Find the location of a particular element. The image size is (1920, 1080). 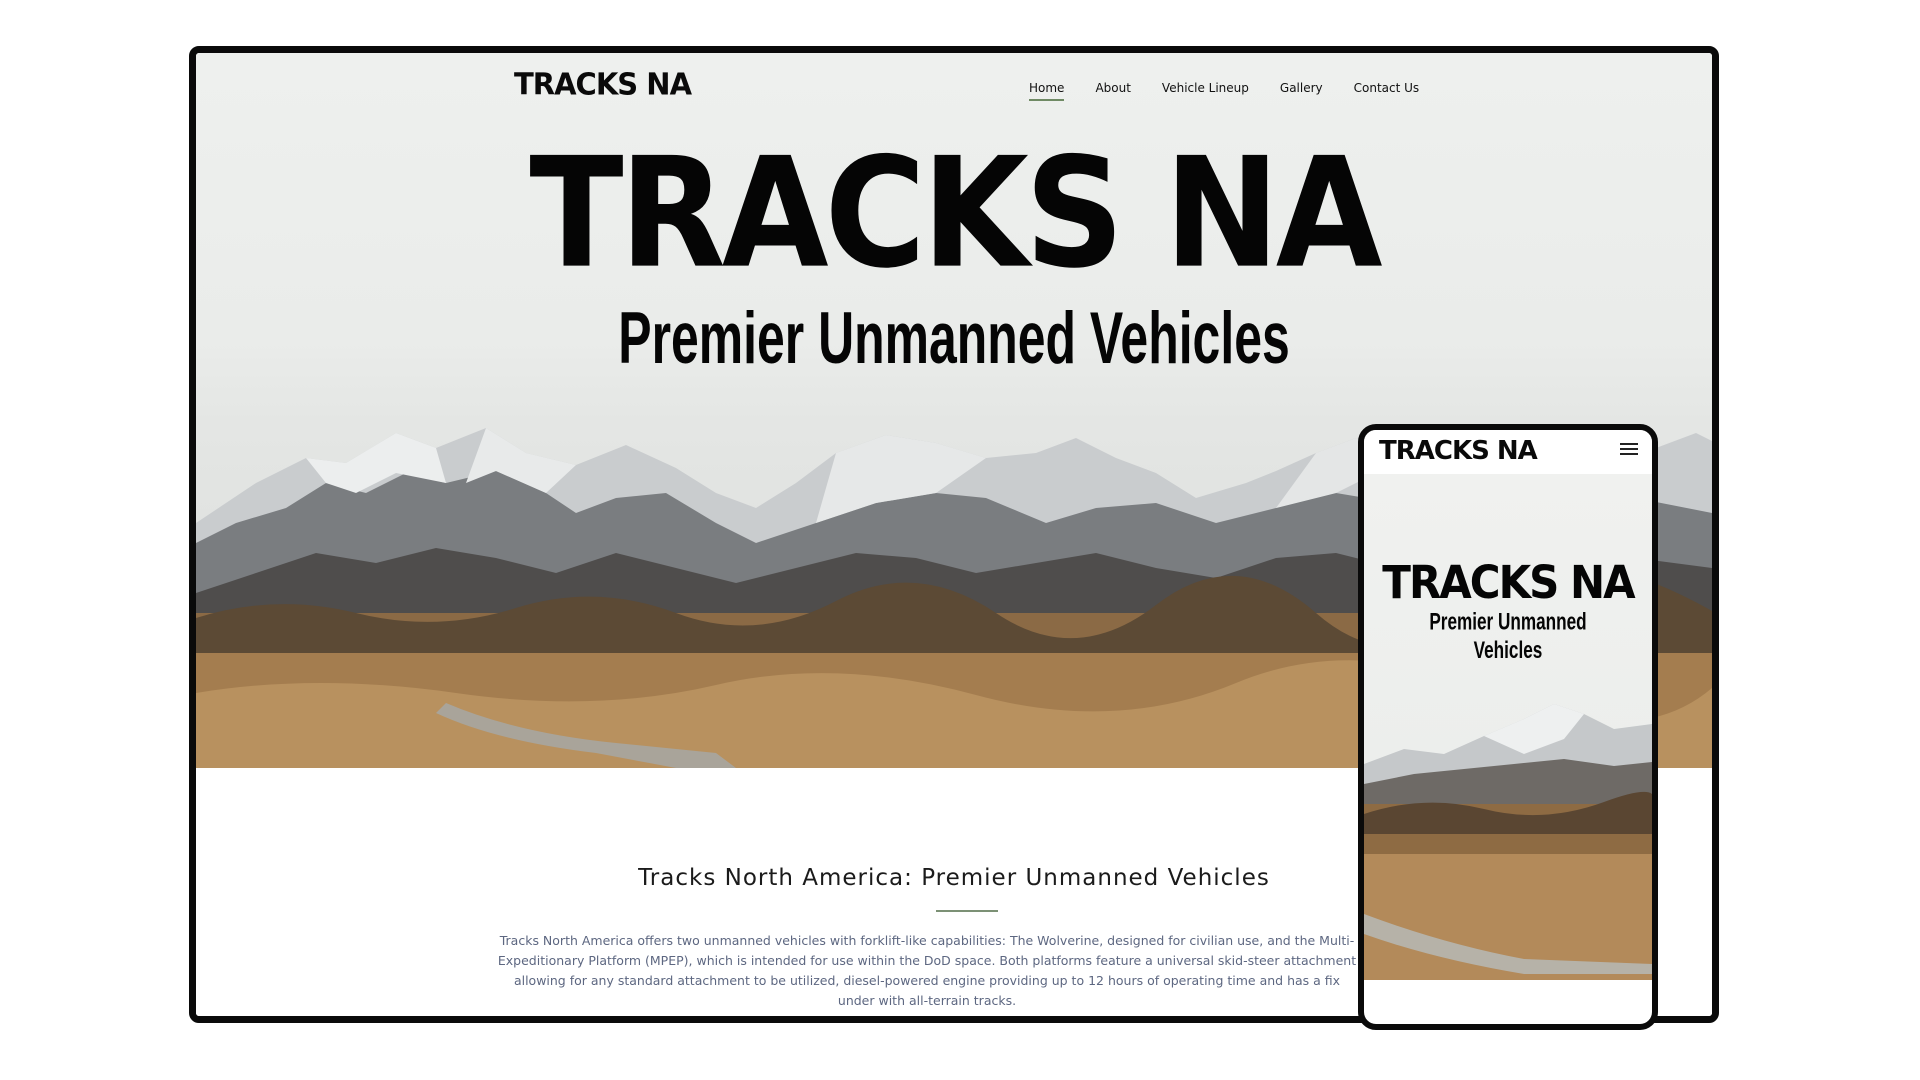

nav-item-vehicle-lineup: Vehicle Lineup is located at coordinates (1205, 91).